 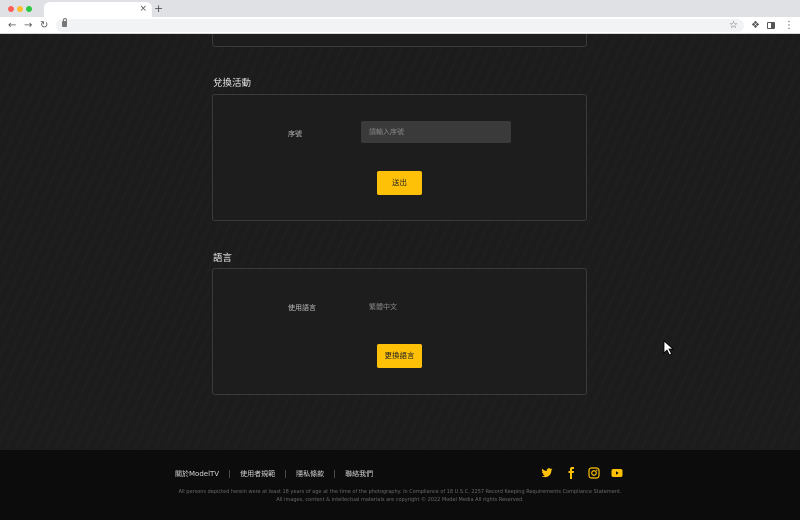 What do you see at coordinates (436, 132) in the screenshot?
I see `serial-input` at bounding box center [436, 132].